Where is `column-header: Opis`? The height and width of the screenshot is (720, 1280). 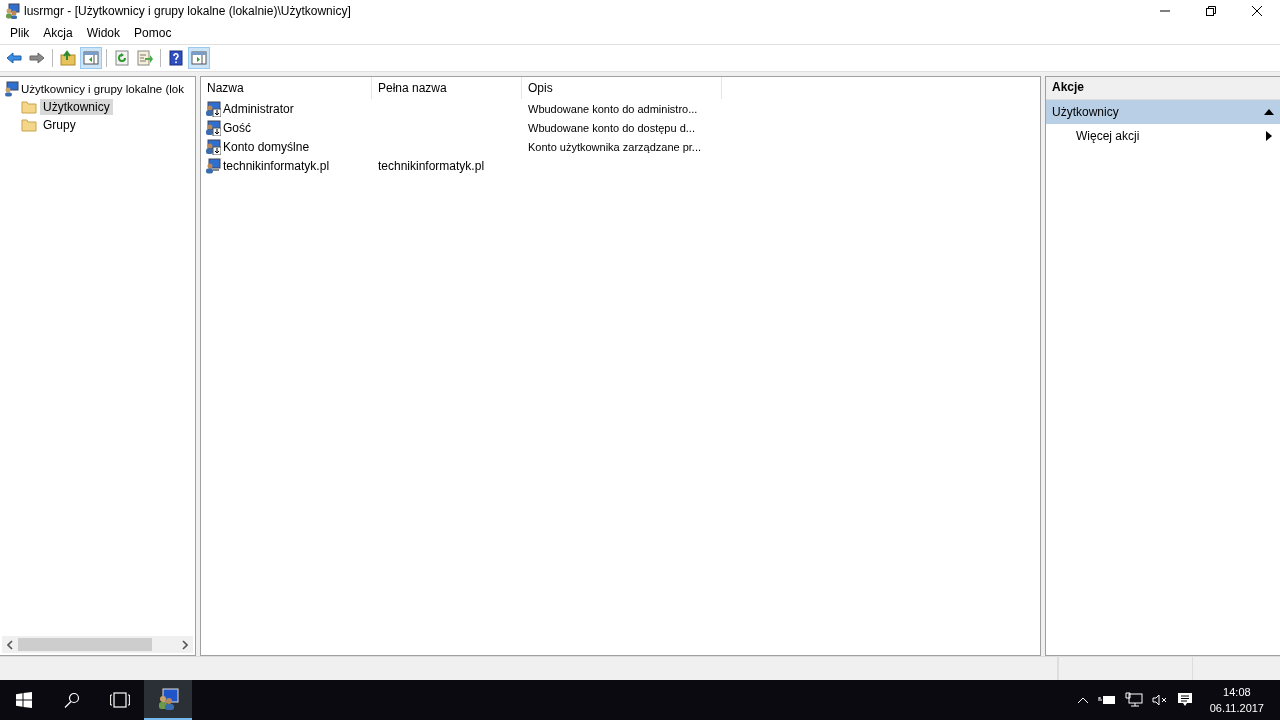 column-header: Opis is located at coordinates (622, 88).